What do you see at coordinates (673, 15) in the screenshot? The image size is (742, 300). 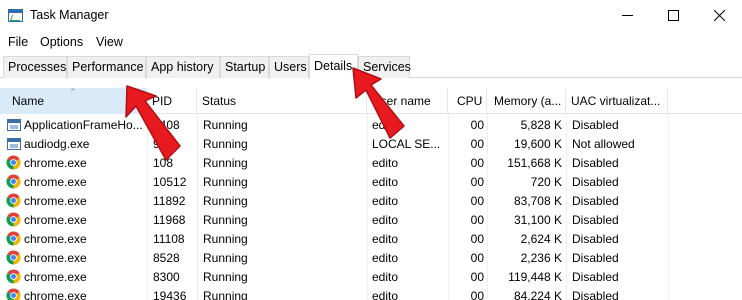 I see `maximize-button` at bounding box center [673, 15].